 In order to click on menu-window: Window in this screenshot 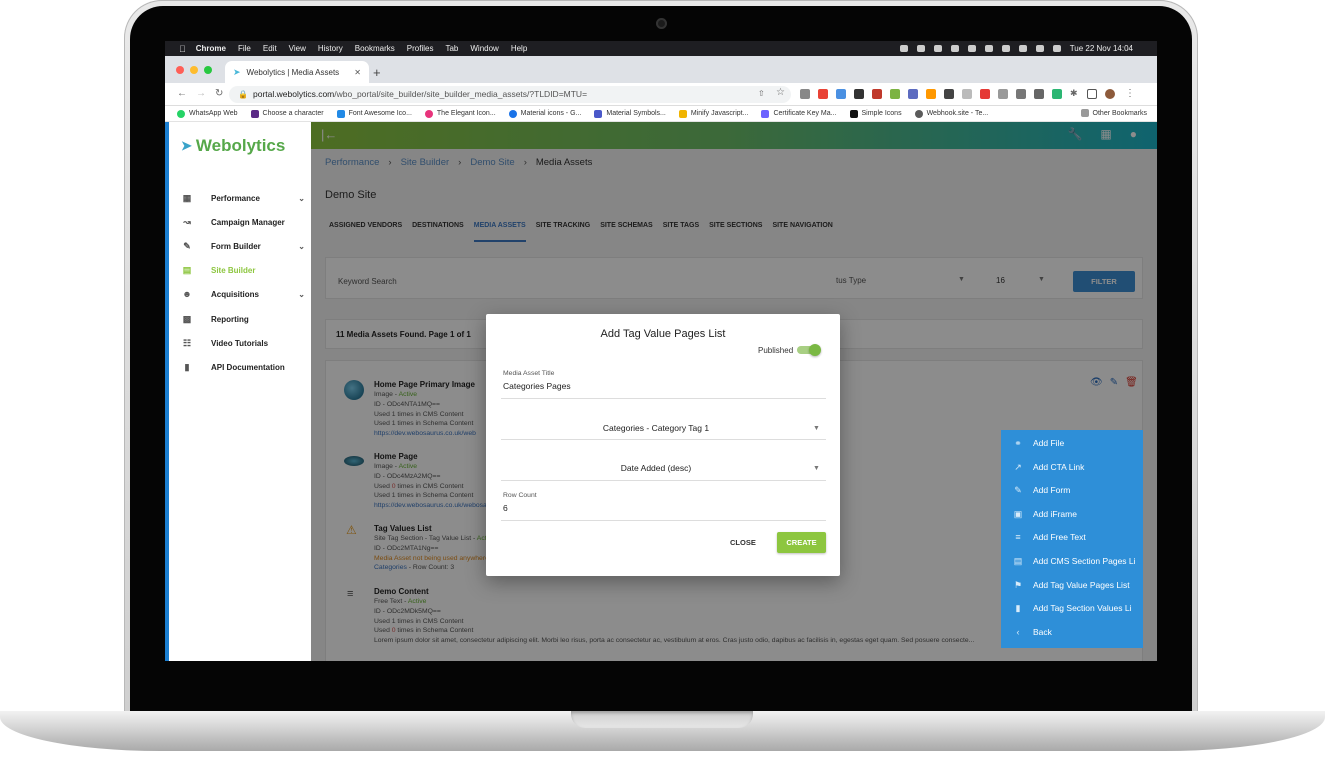, I will do `click(484, 48)`.